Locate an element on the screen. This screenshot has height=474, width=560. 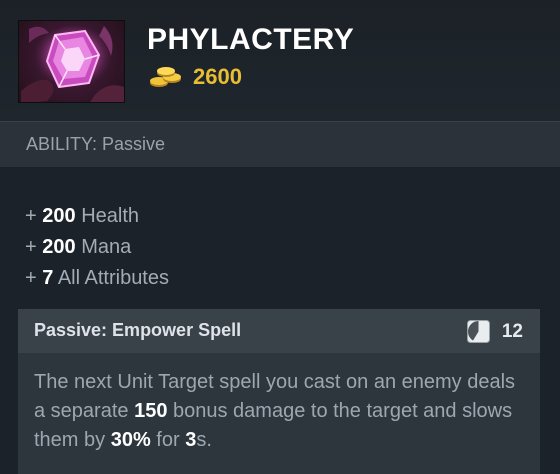
stat-name: Health is located at coordinates (110, 216).